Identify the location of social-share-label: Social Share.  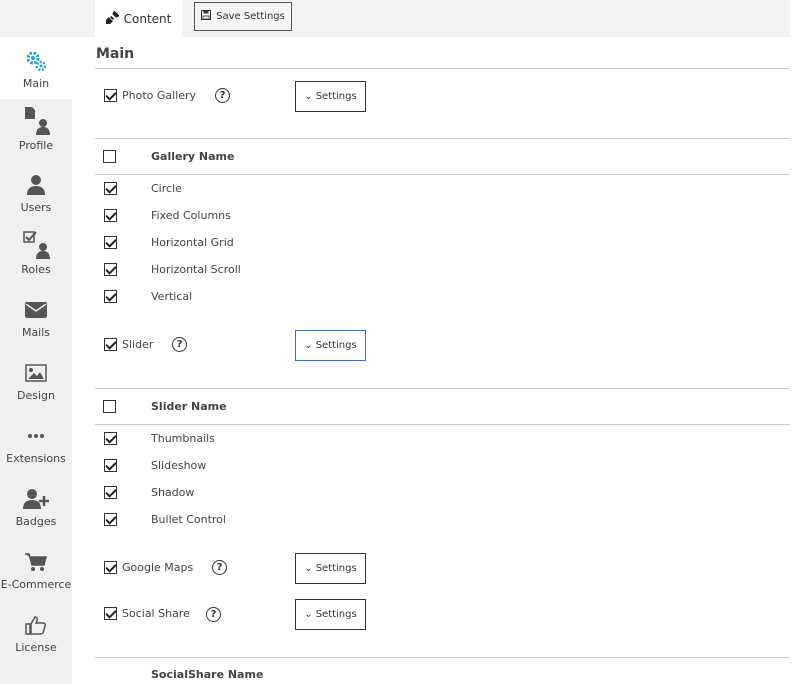
(156, 613).